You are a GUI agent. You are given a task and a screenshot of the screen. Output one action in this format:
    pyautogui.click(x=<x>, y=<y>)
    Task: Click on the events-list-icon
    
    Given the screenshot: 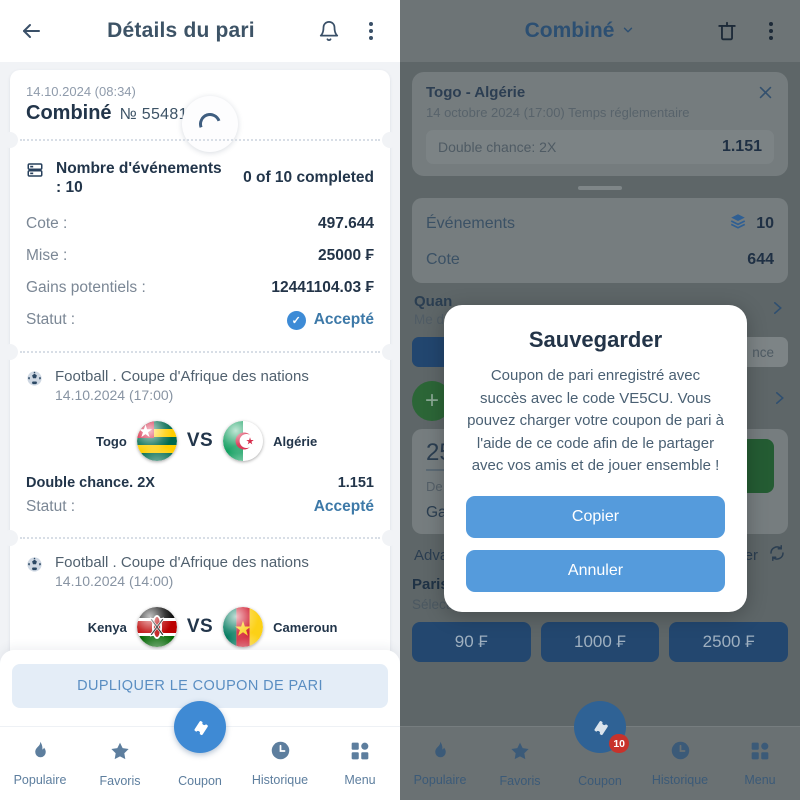 What is the action you would take?
    pyautogui.click(x=35, y=172)
    